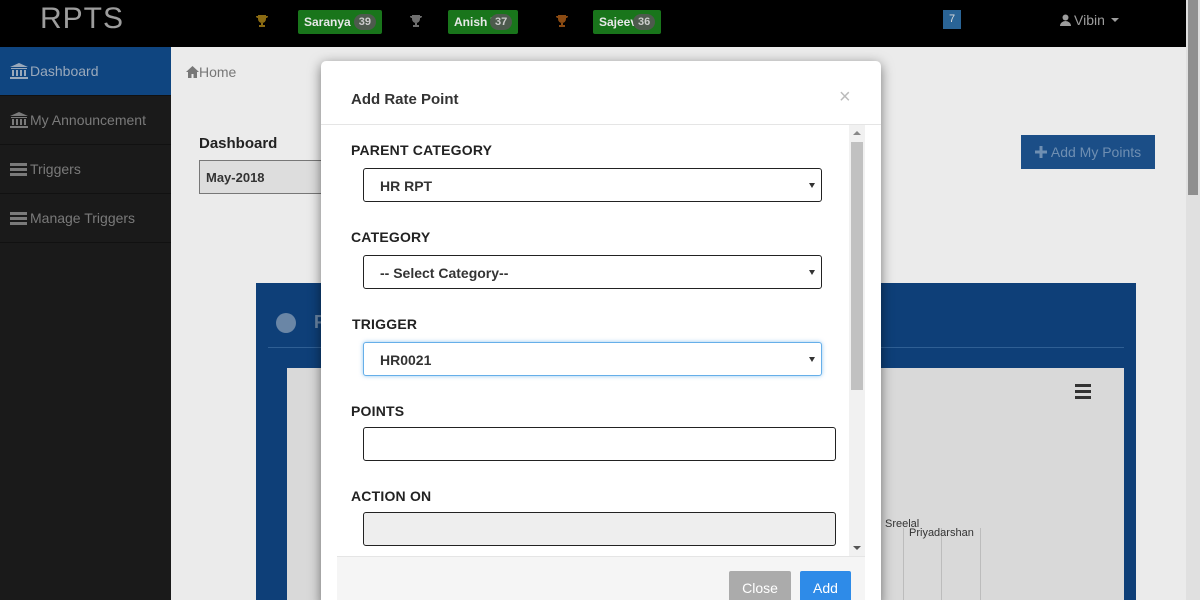 The width and height of the screenshot is (1200, 600). What do you see at coordinates (385, 324) in the screenshot?
I see `trigger-label: TRIGGER` at bounding box center [385, 324].